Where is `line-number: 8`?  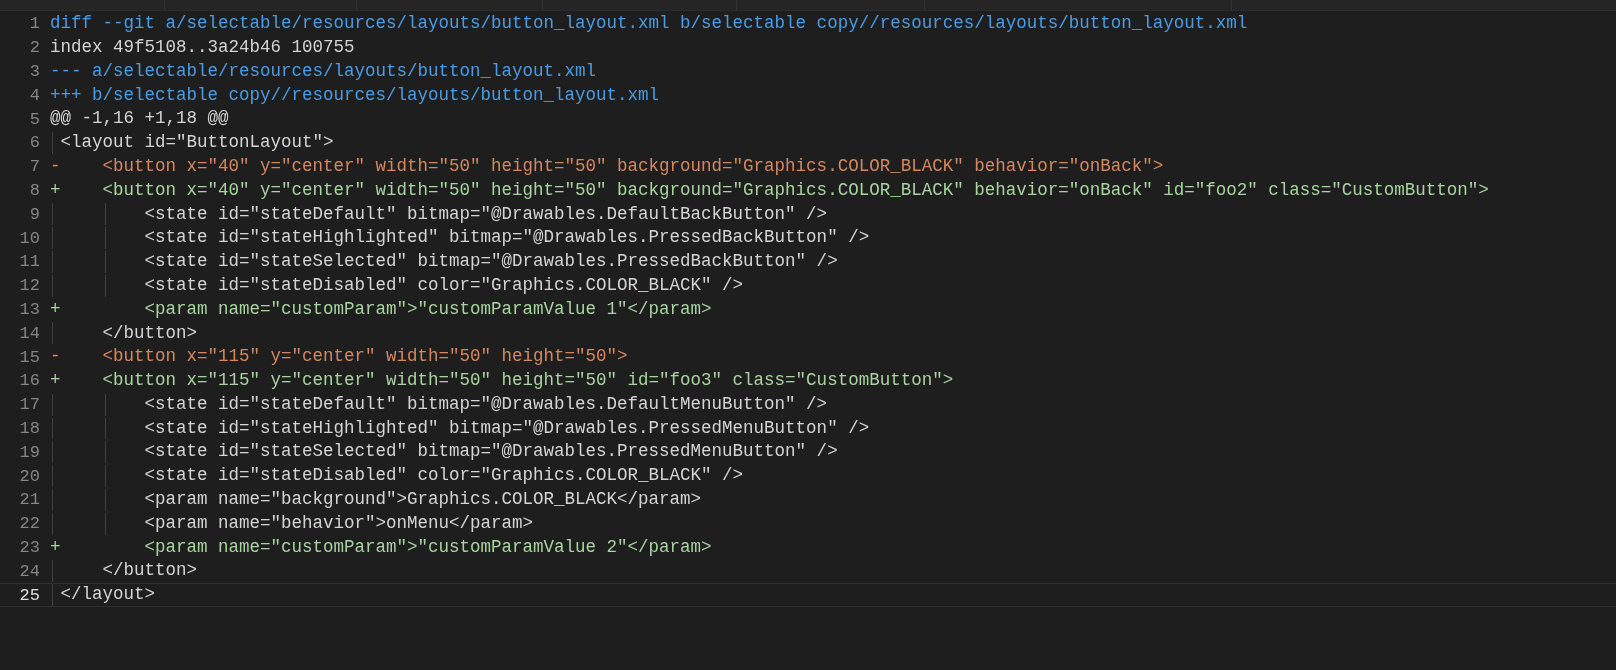
line-number: 8 is located at coordinates (34, 190).